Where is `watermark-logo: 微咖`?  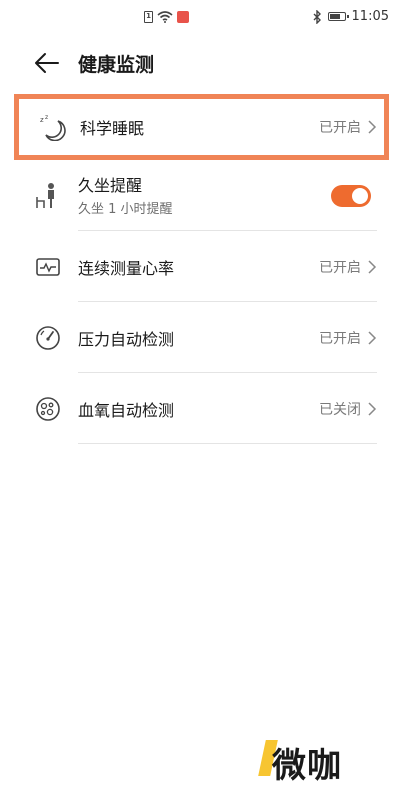 watermark-logo: 微咖 is located at coordinates (315, 761).